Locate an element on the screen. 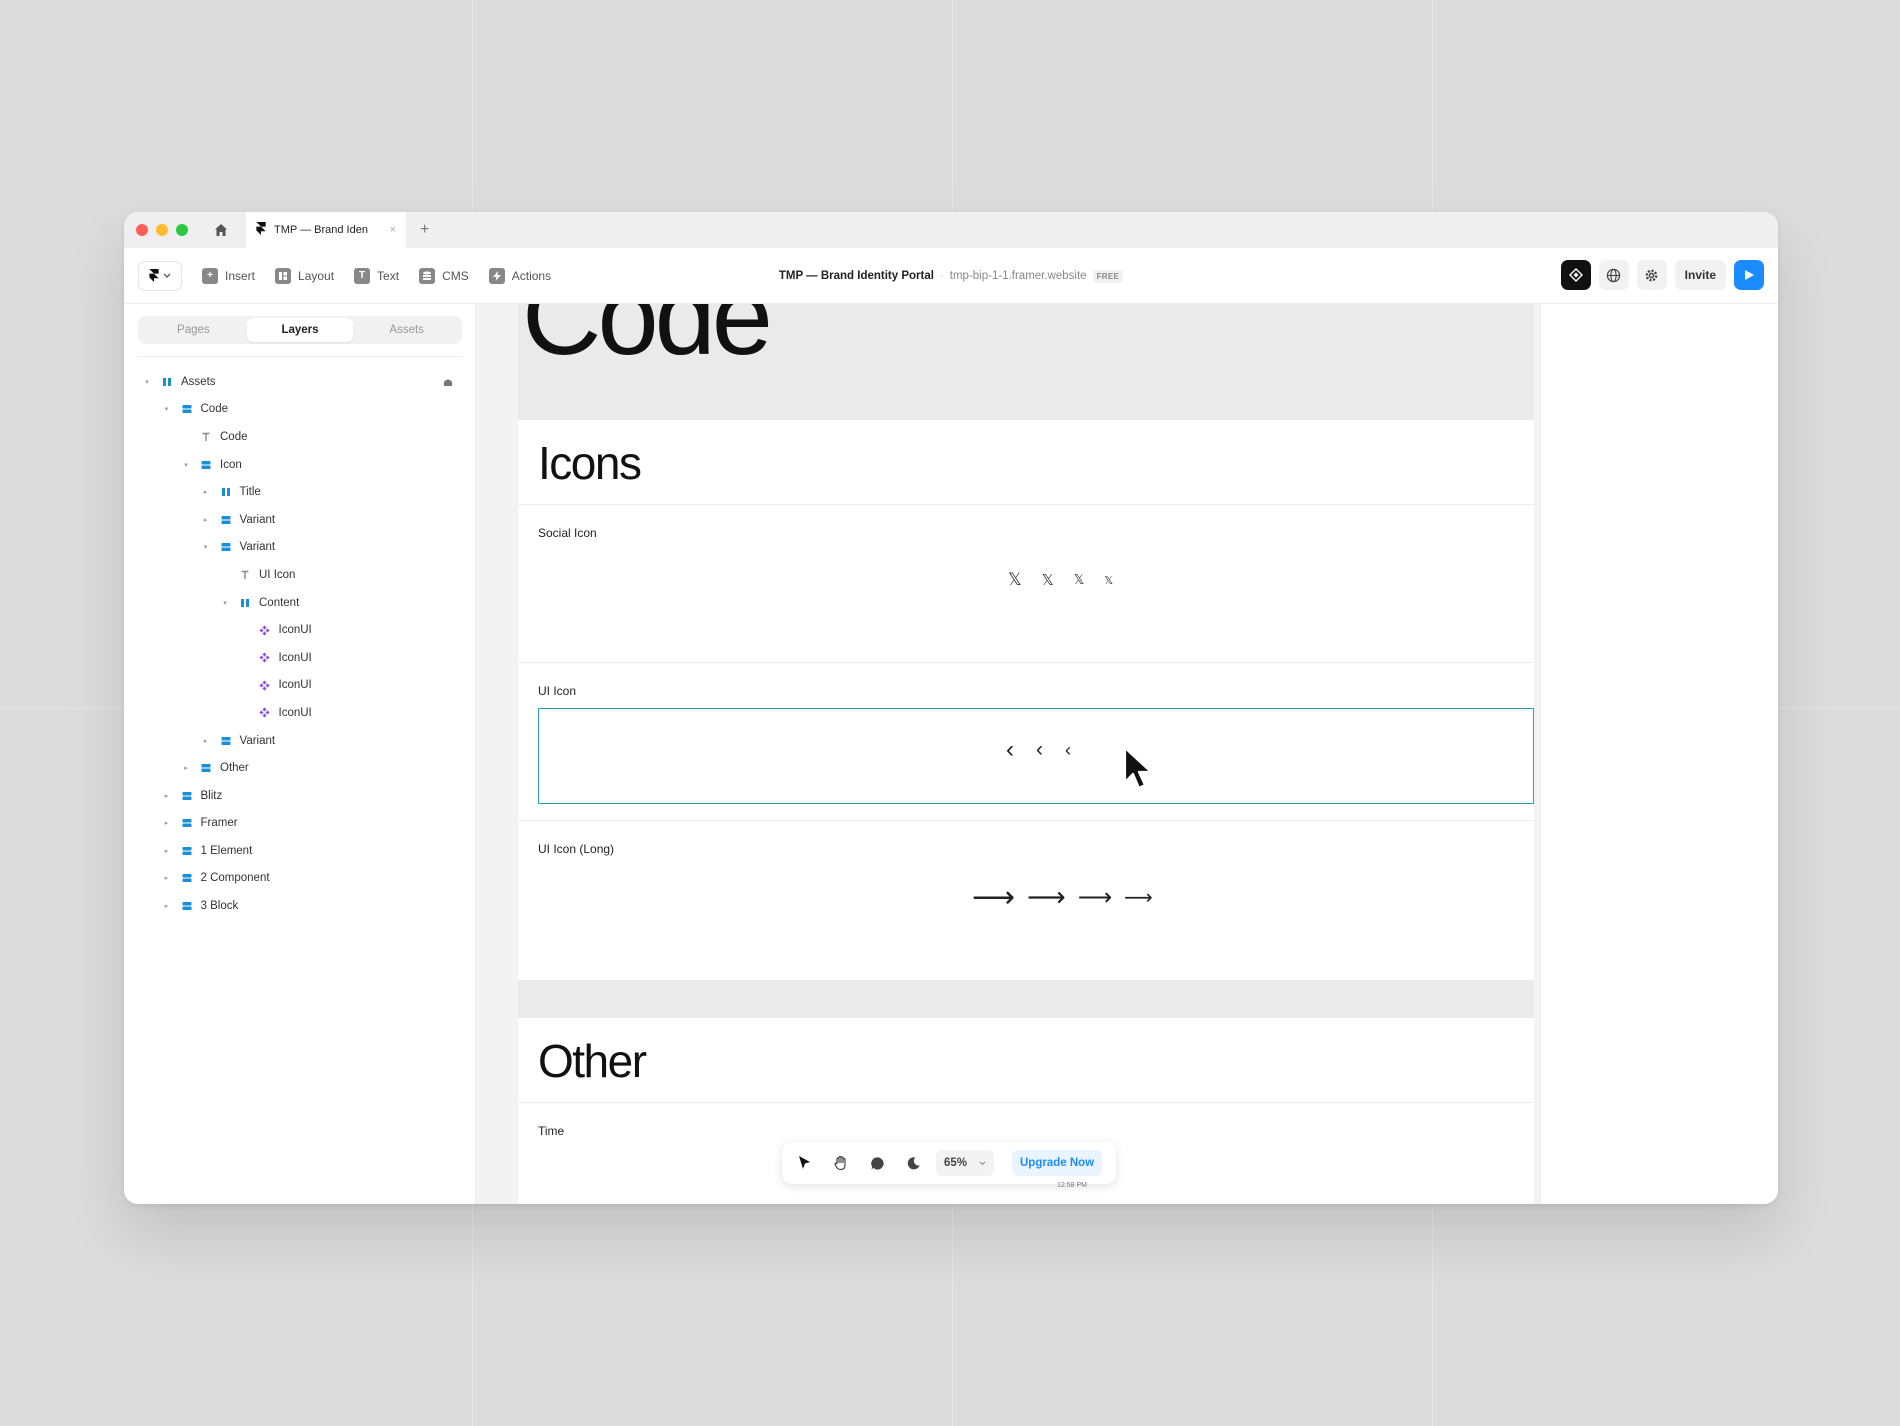 The height and width of the screenshot is (1426, 1900). layer-row: ▸ 1 Element is located at coordinates (299, 851).